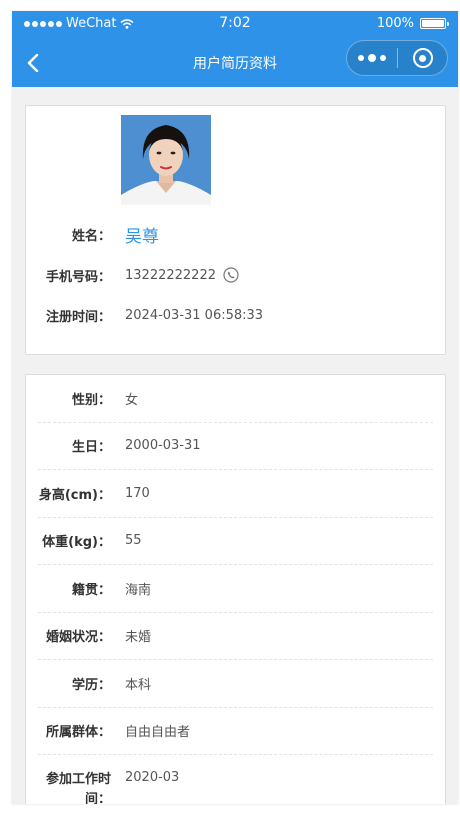  Describe the element at coordinates (138, 685) in the screenshot. I see `detail-value: 本科` at that location.